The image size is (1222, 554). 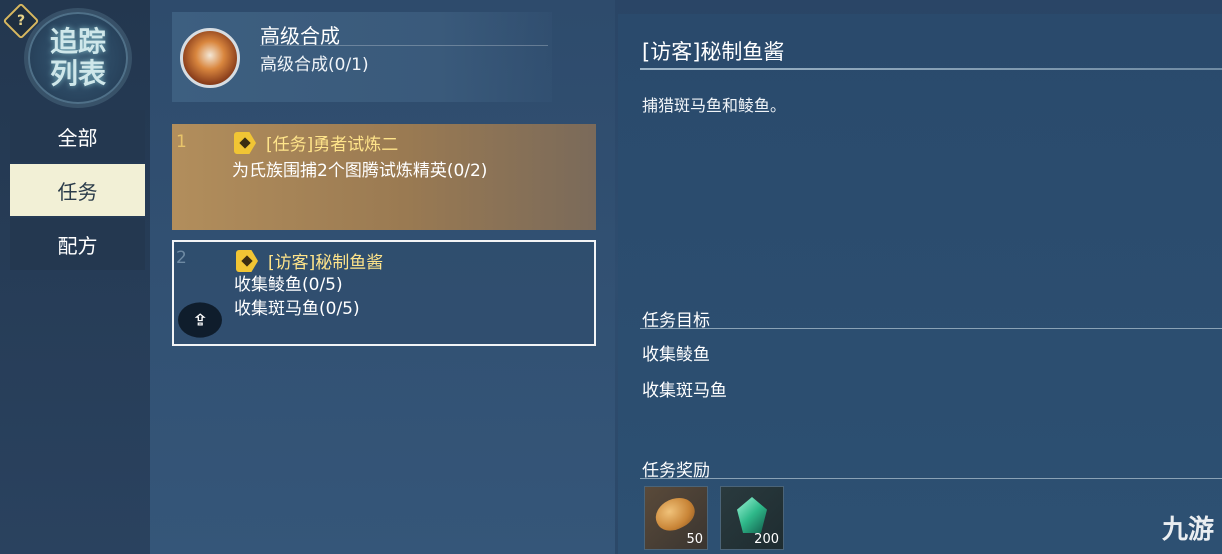 What do you see at coordinates (404, 45) in the screenshot?
I see `header-divider` at bounding box center [404, 45].